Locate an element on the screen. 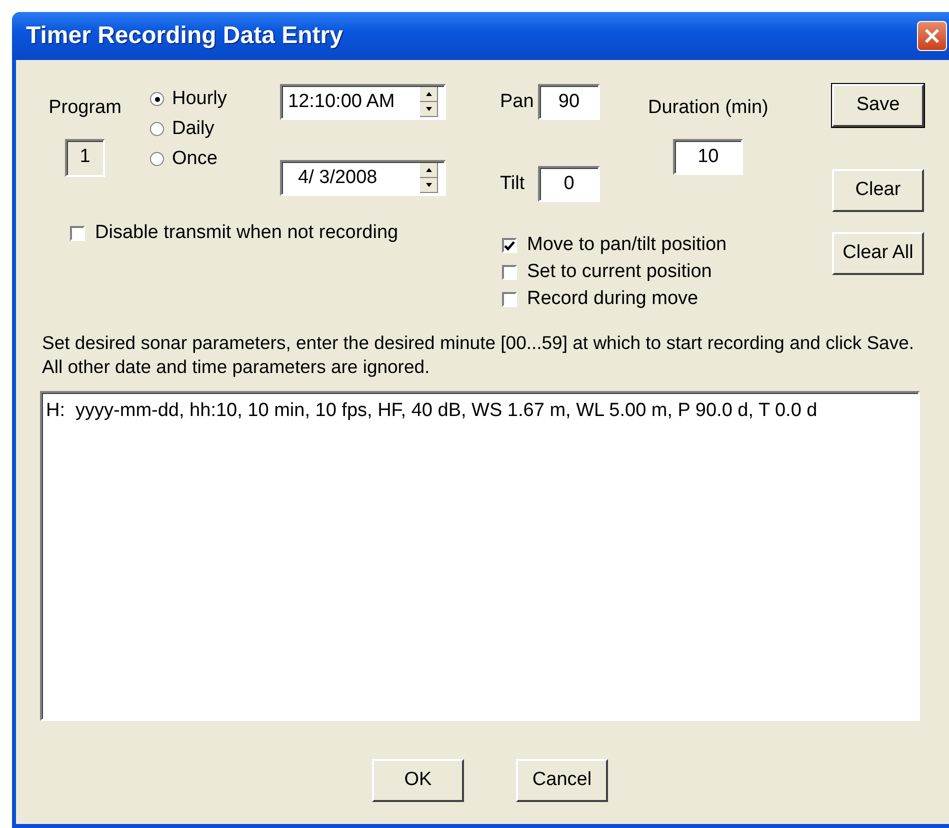 This screenshot has width=949, height=828. side-button: Clear is located at coordinates (878, 190).